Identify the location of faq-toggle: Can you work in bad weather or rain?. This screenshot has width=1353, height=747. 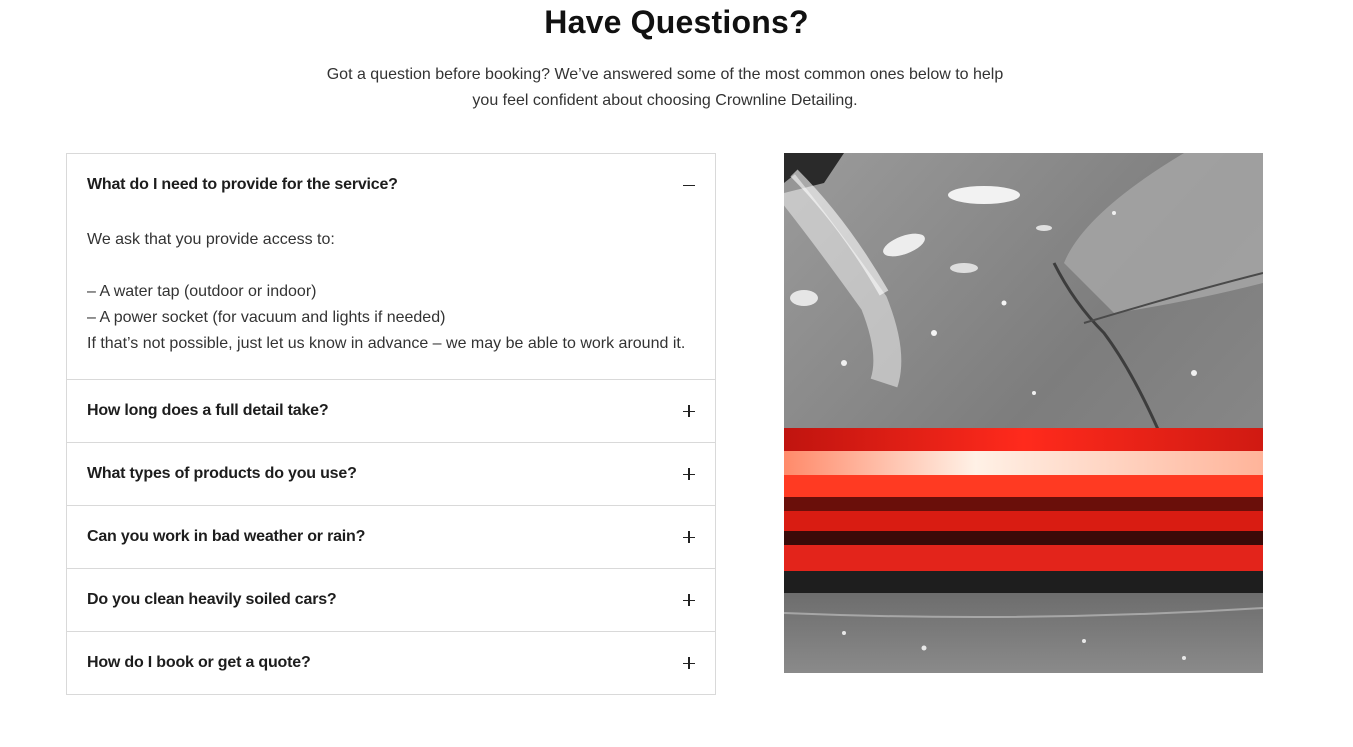
(391, 537).